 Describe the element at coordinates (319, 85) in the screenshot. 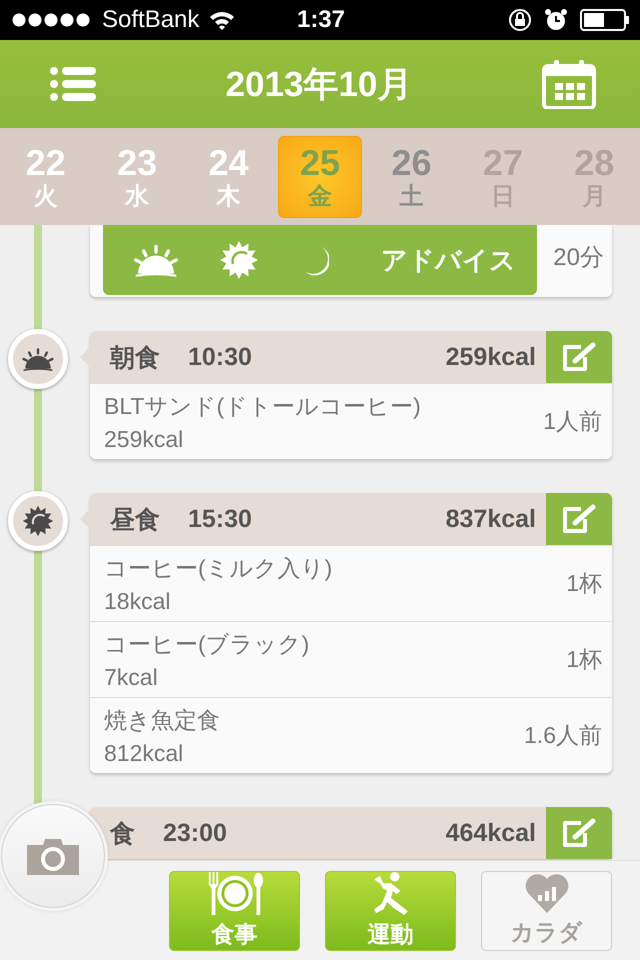

I see `month-title: 2013年10月` at that location.